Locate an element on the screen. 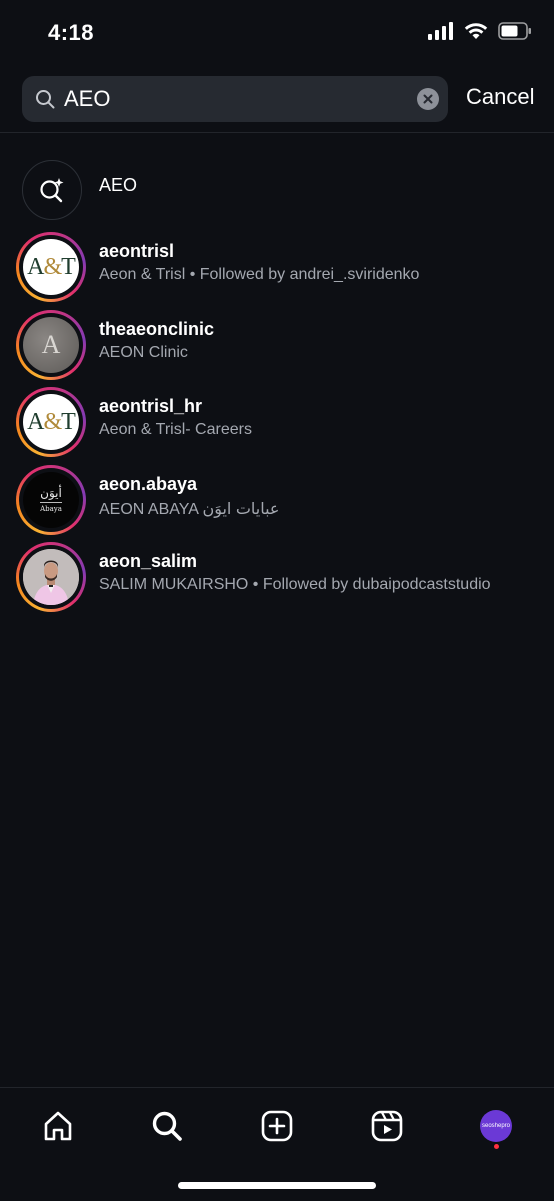 The image size is (554, 1201). profile-avatar: seoshepro is located at coordinates (496, 1126).